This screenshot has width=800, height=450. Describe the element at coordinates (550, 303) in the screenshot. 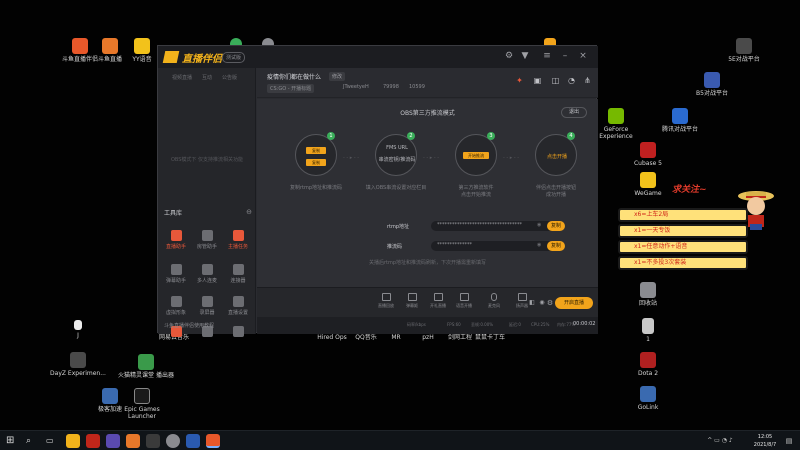

I see `gear-icon: ⚙` at that location.